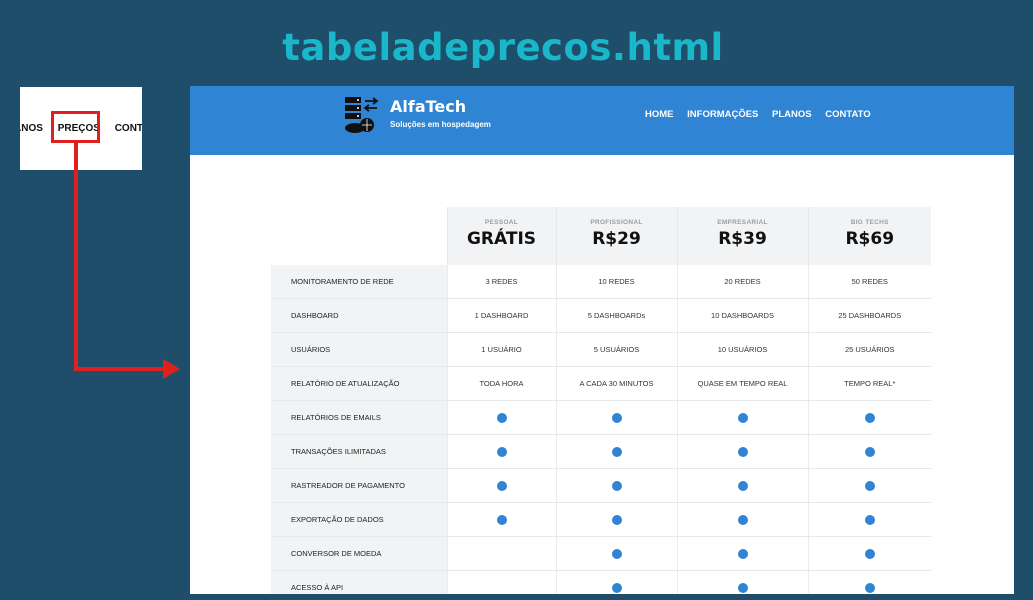 The width and height of the screenshot is (1033, 600). I want to click on feature-value: 25 USUÁRIOS, so click(869, 349).